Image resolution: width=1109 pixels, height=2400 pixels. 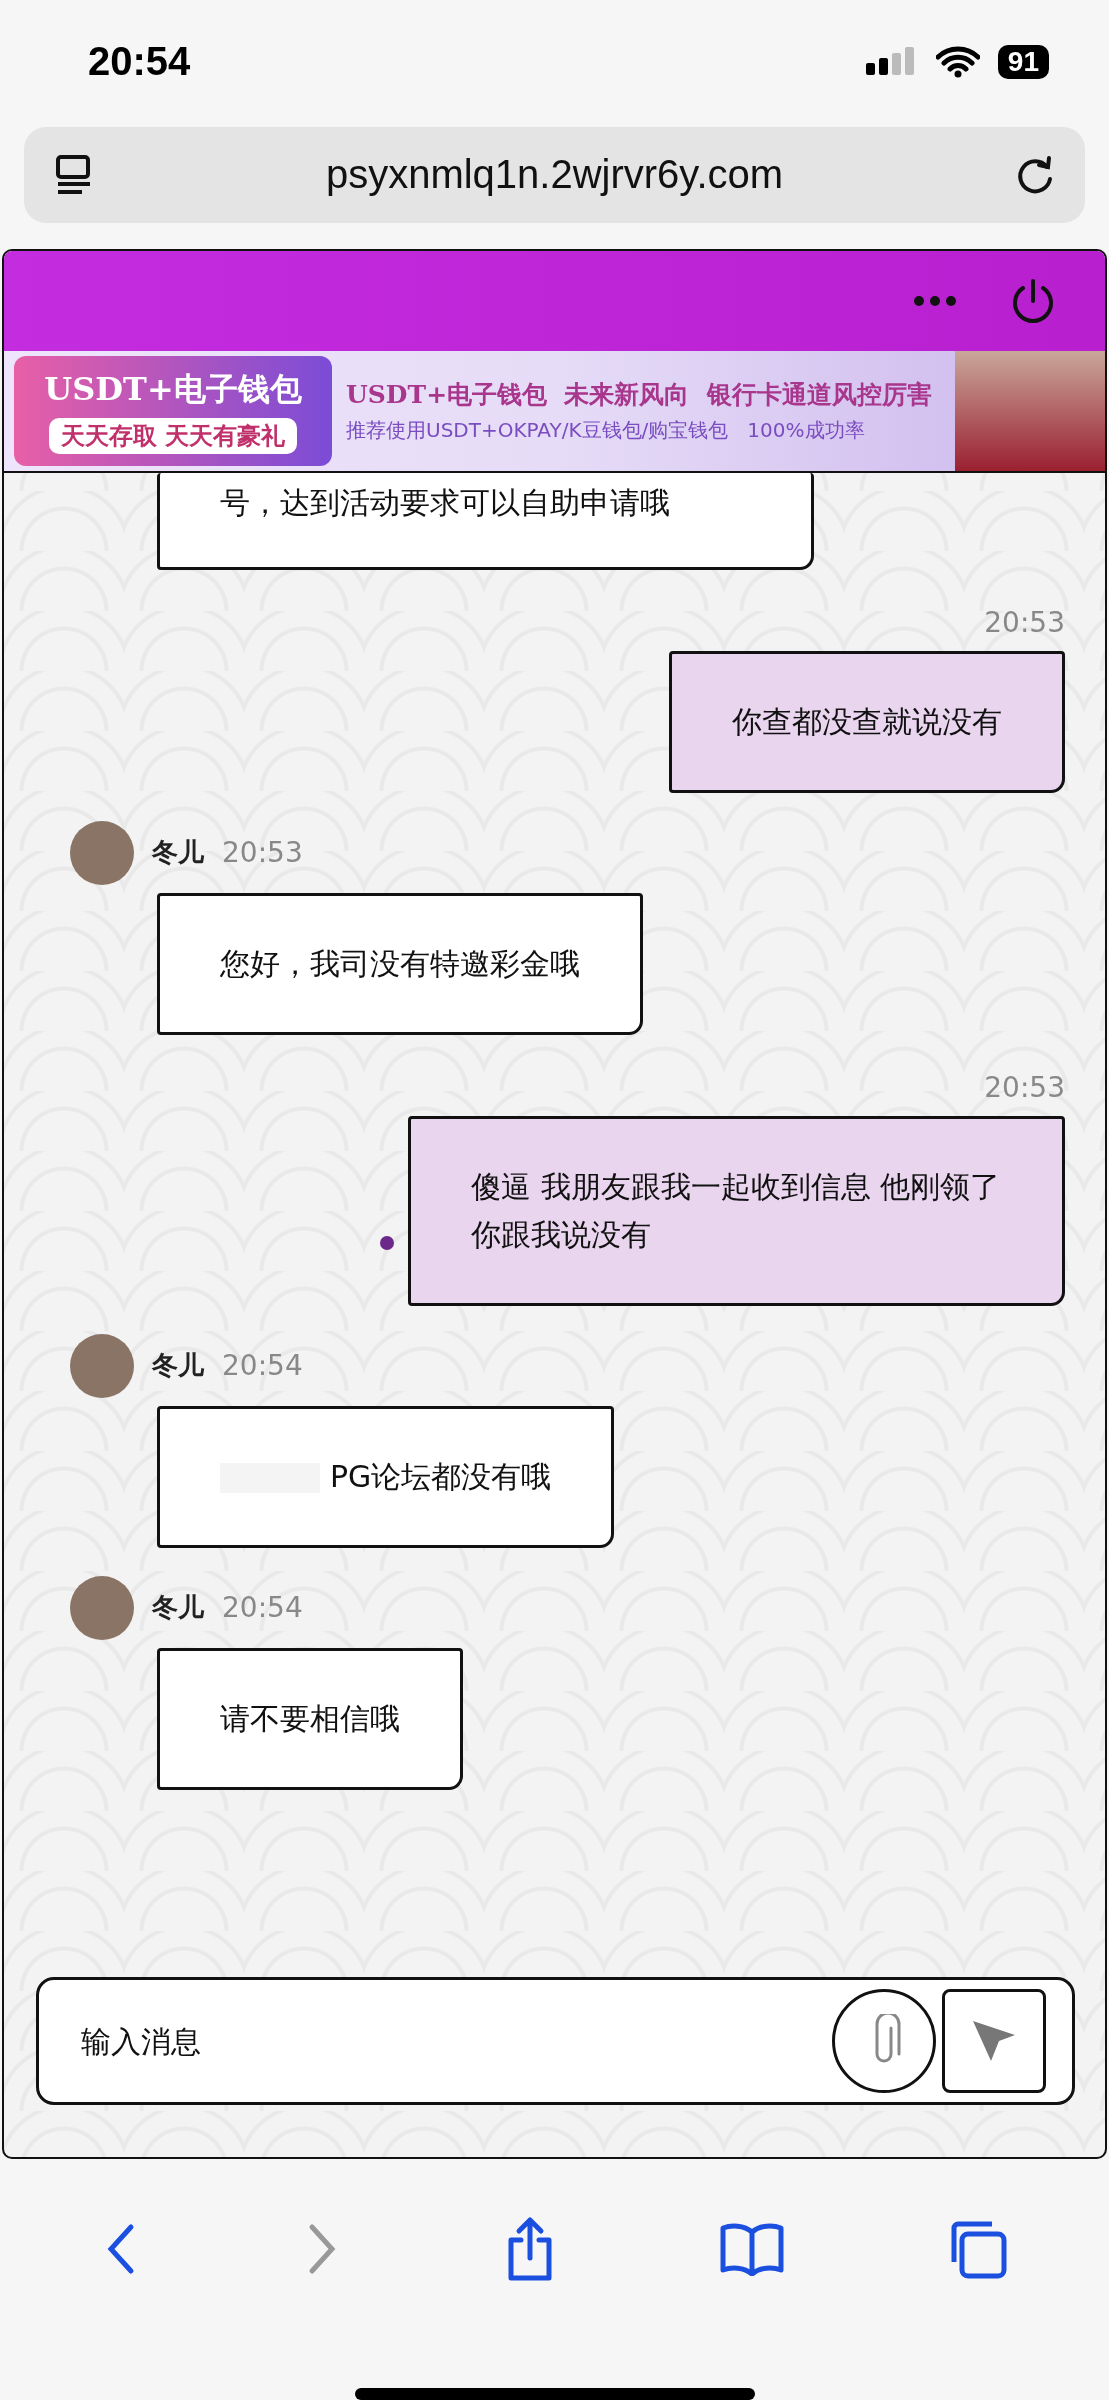 I want to click on address-bar: psyxnmlq1n.2wjrvr6y.com, so click(x=554, y=174).